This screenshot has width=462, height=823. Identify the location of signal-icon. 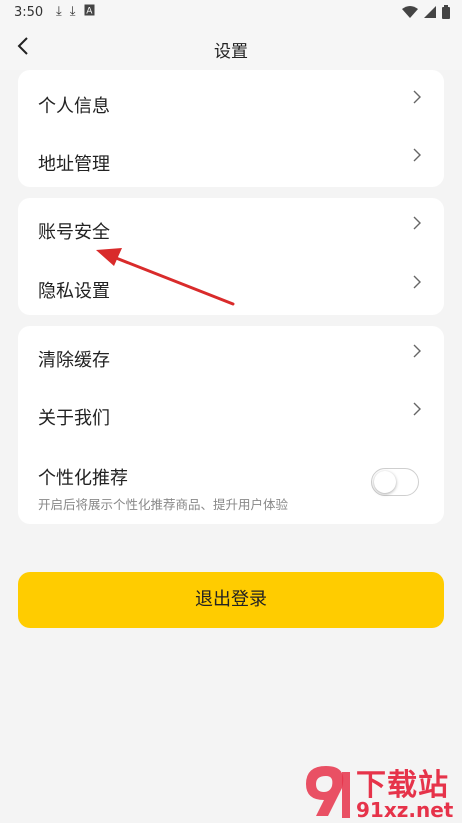
(430, 11).